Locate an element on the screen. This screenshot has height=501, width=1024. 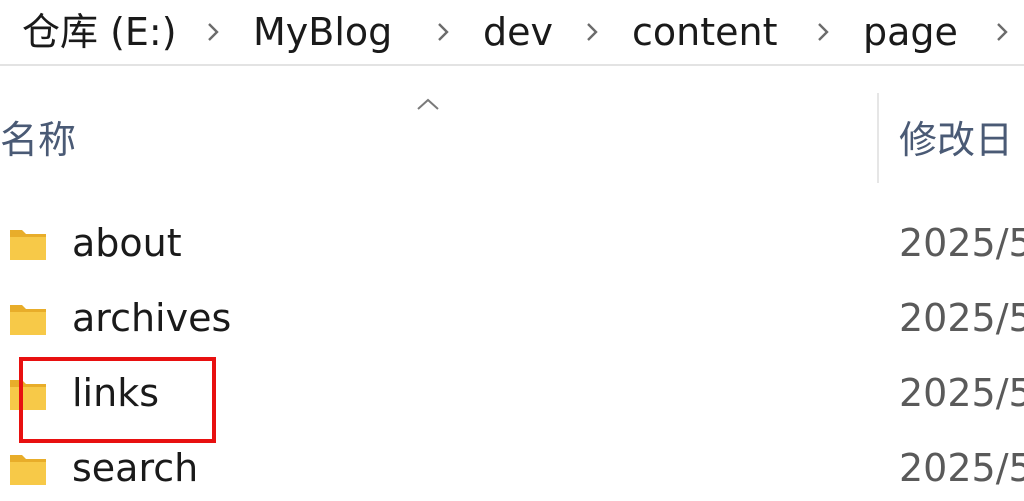
file-name: links is located at coordinates (115, 393).